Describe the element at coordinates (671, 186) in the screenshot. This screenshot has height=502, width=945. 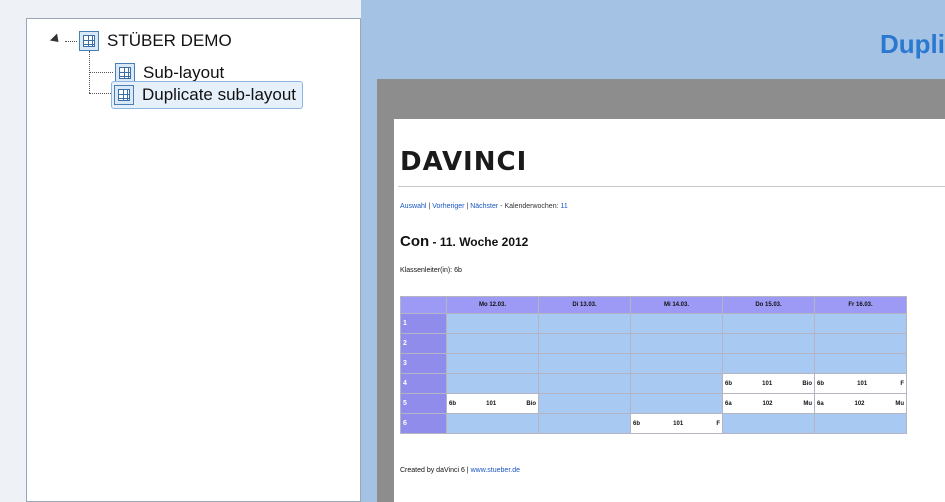
I see `divider` at that location.